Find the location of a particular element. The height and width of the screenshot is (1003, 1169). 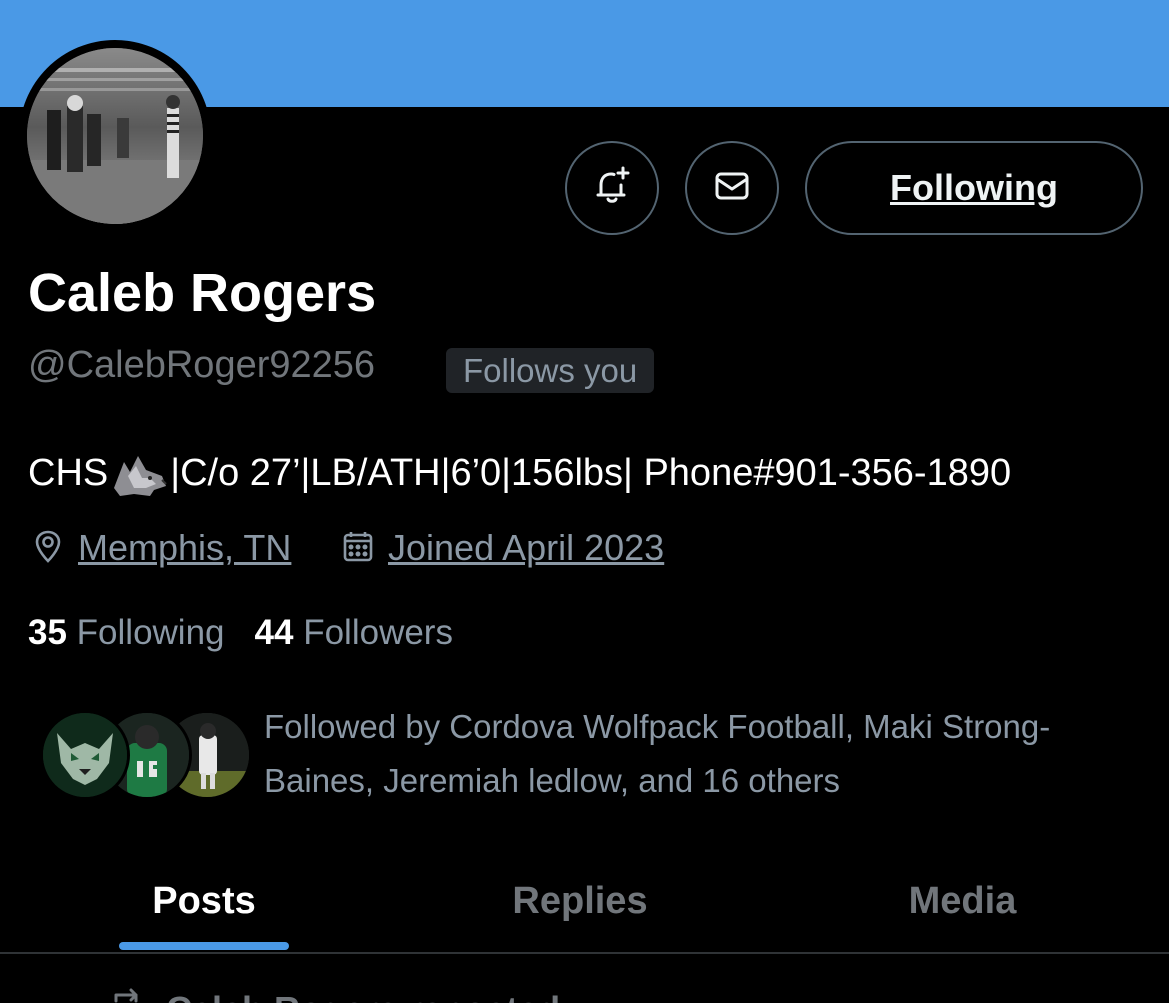

location-pin-icon is located at coordinates (54, 548).